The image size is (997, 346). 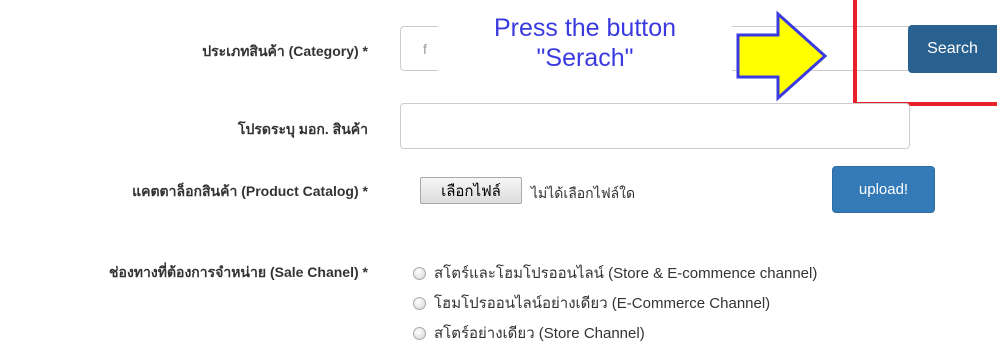 What do you see at coordinates (883, 189) in the screenshot?
I see `upload-button: upload!` at bounding box center [883, 189].